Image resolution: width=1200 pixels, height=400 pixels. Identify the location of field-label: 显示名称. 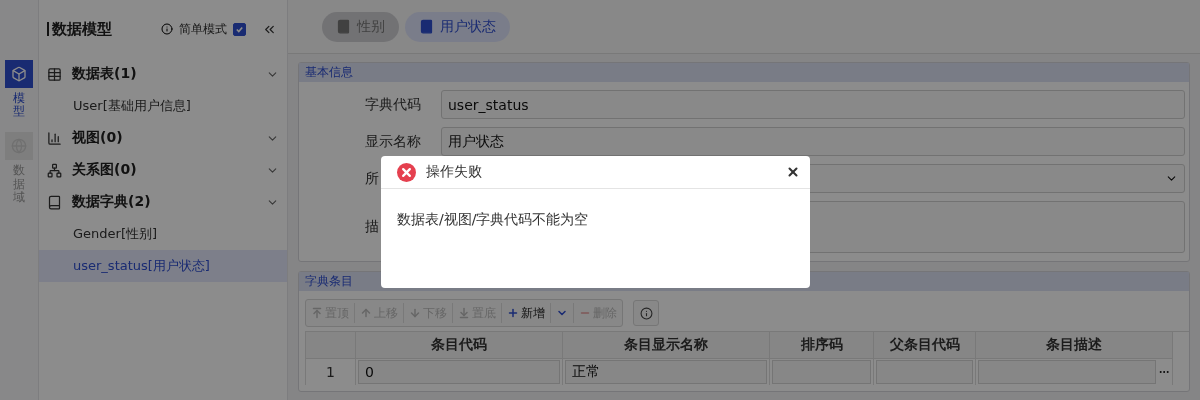
(393, 141).